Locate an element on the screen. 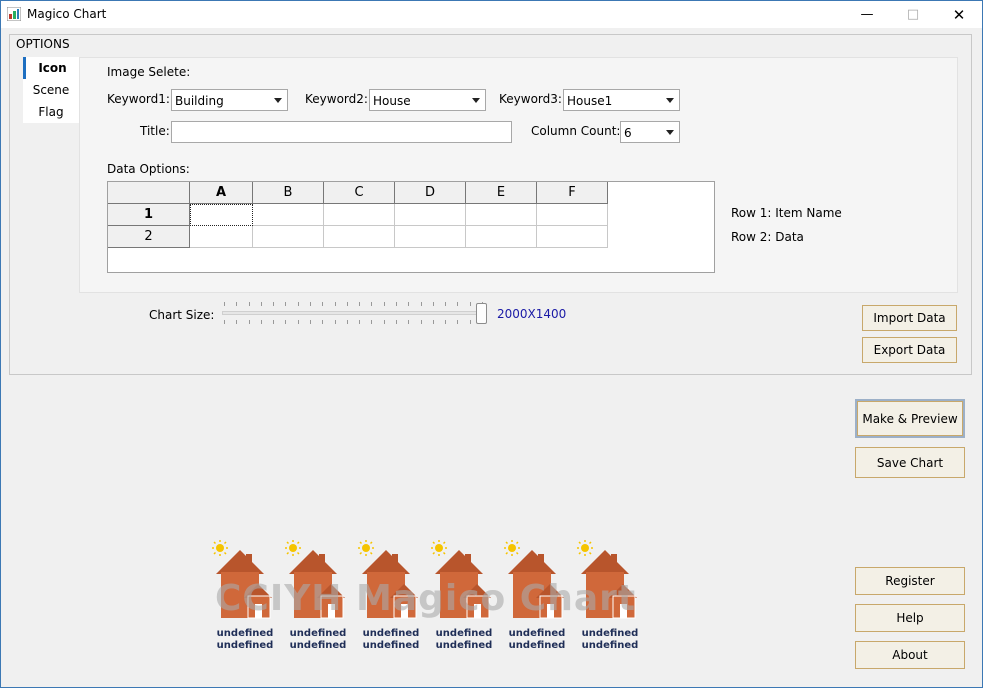  export-data-button: Export Data is located at coordinates (909, 350).